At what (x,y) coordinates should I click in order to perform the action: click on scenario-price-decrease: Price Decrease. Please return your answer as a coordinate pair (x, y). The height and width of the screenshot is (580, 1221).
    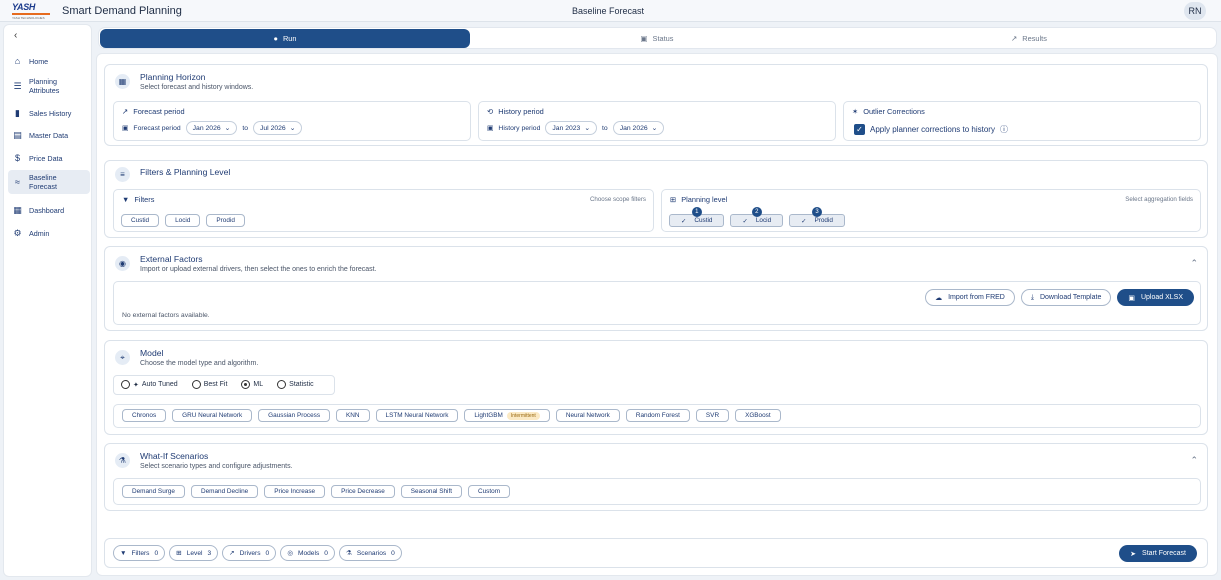
    Looking at the image, I should click on (363, 491).